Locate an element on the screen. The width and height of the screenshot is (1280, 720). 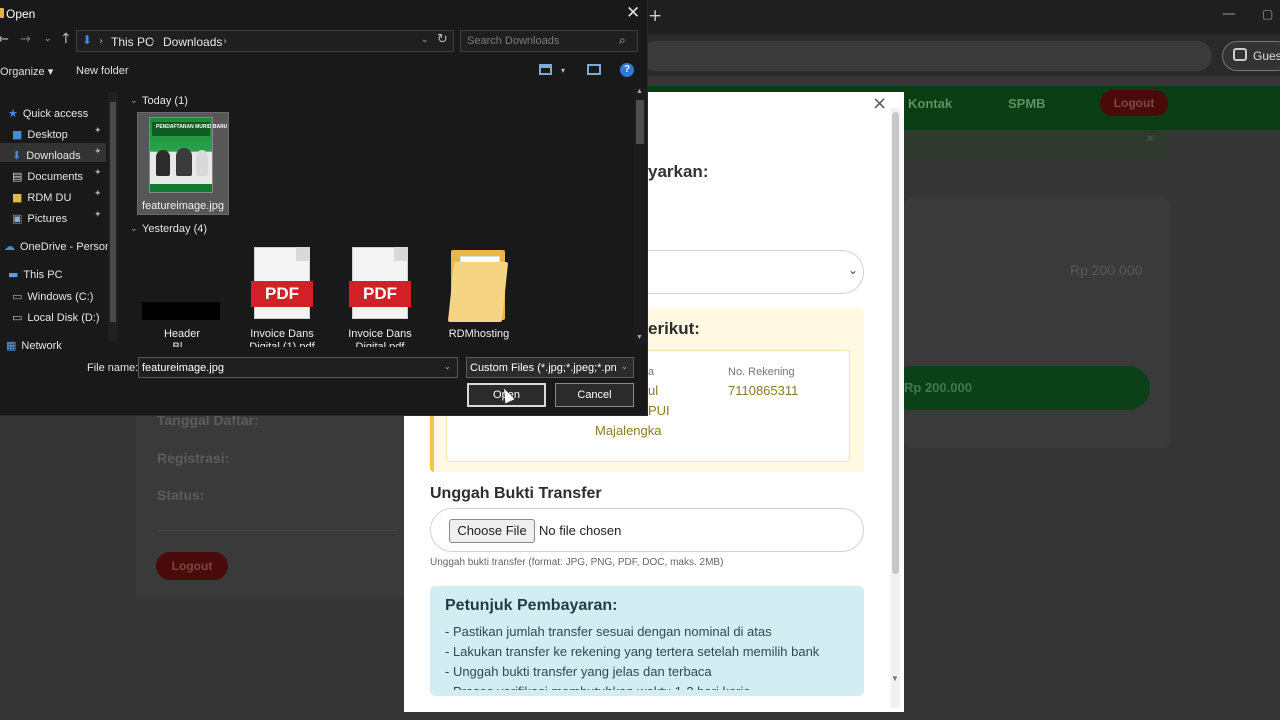
bank-account-name-2: PUI is located at coordinates (659, 410).